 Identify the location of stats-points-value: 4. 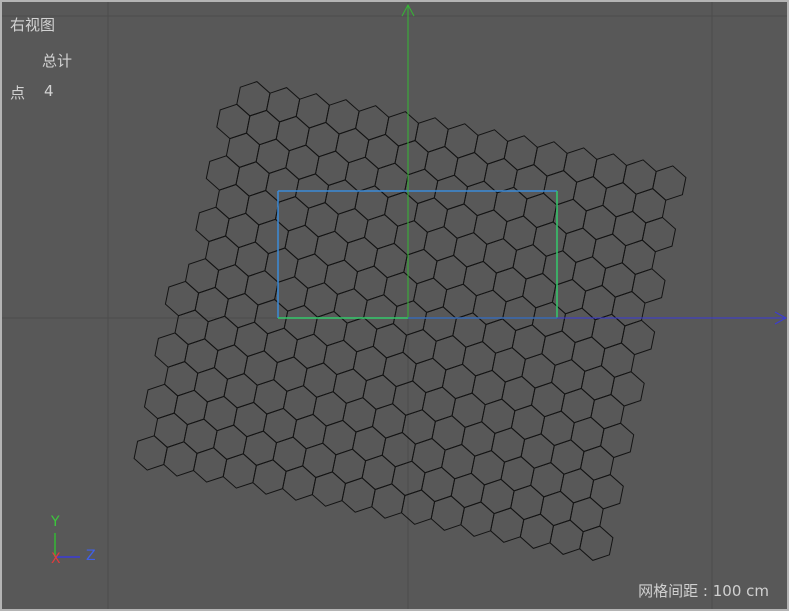
(49, 91).